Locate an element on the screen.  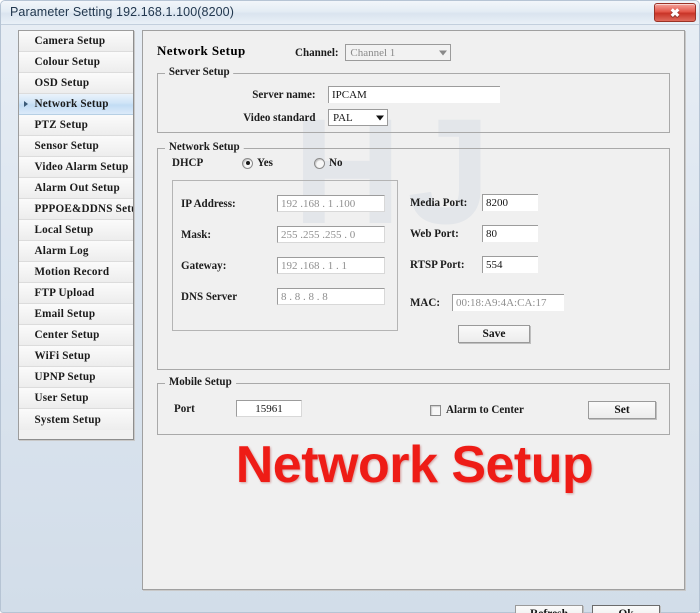
rtsp-port-row: RTSP Port: 554 is located at coordinates (474, 264).